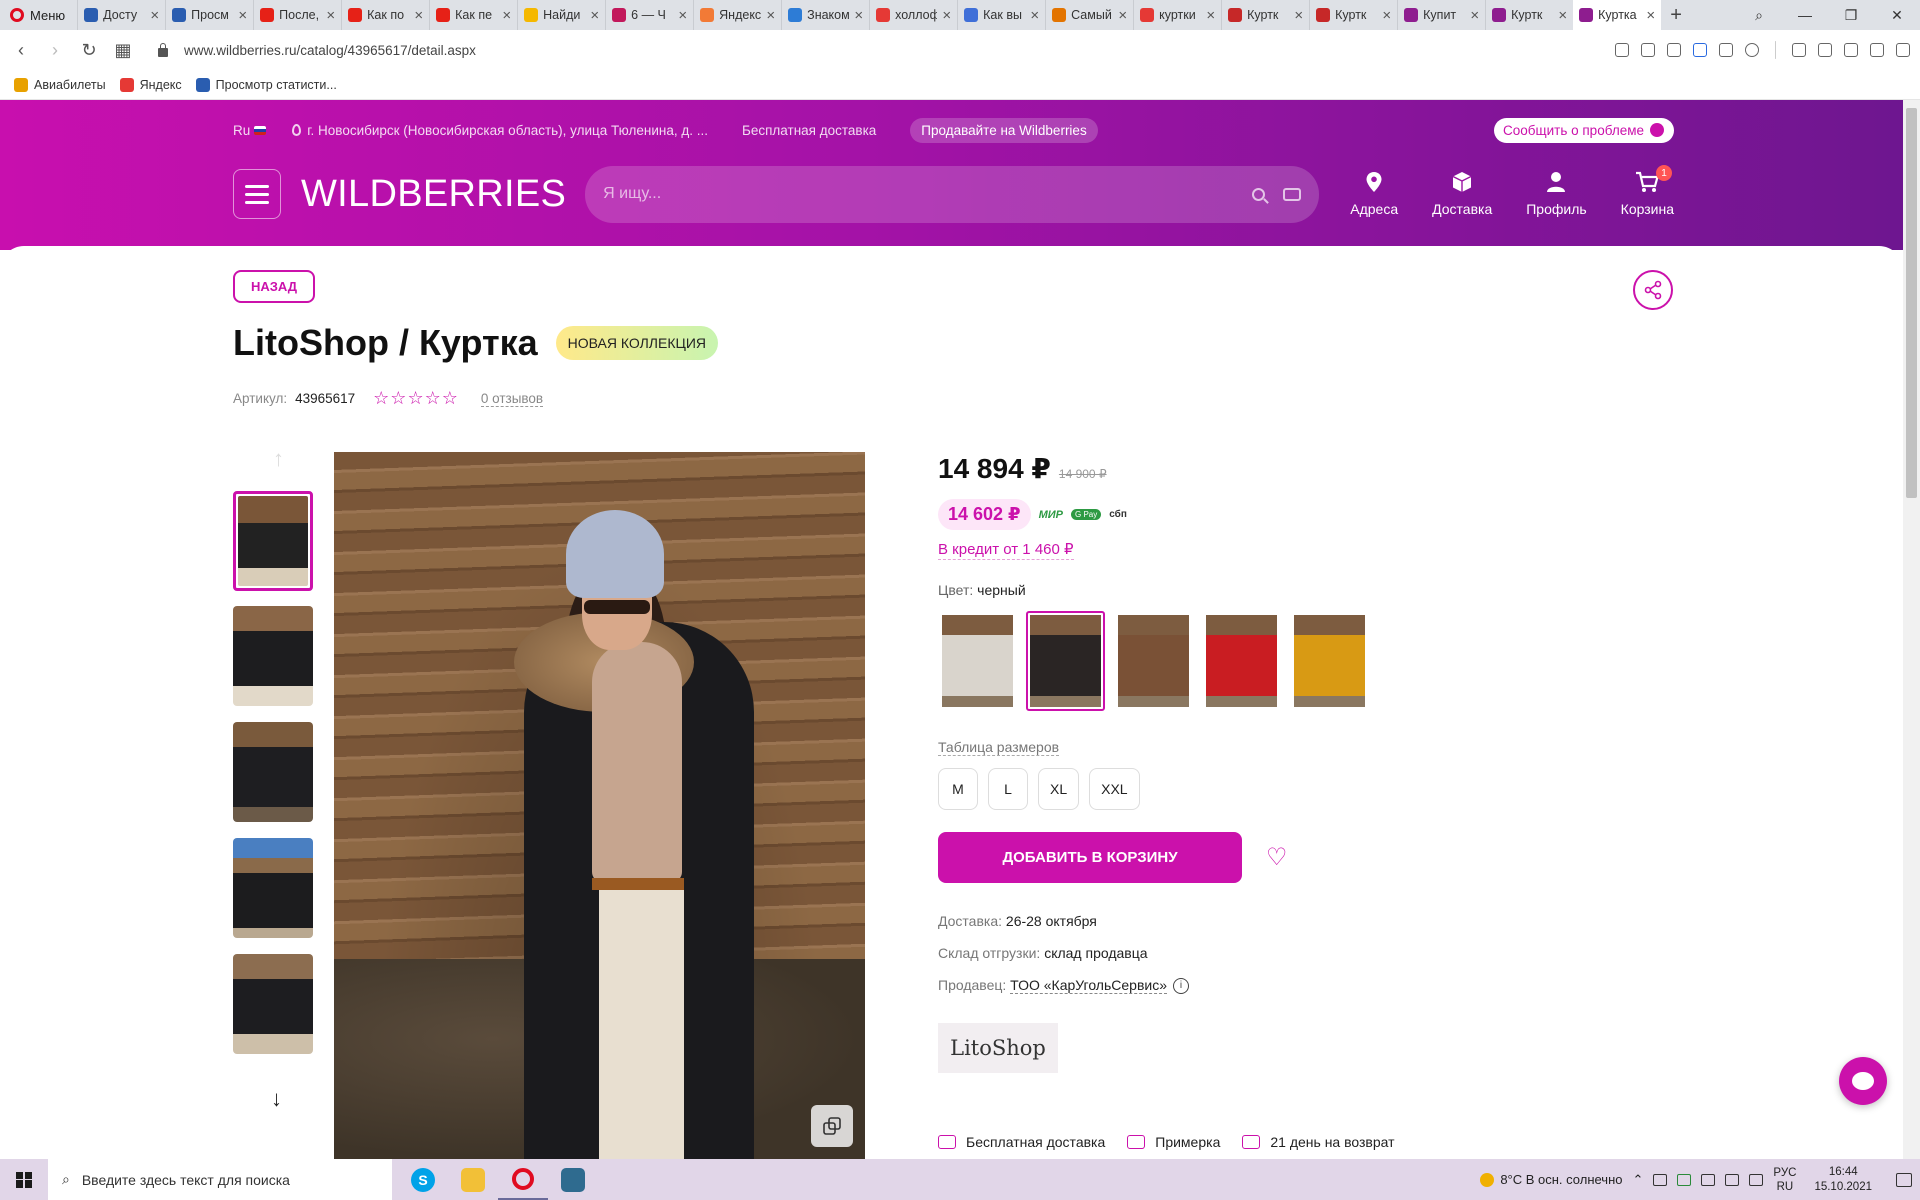 Image resolution: width=1920 pixels, height=1200 pixels. What do you see at coordinates (1551, 1179) in the screenshot?
I see `weather-widget: 8°C В осн. солнечно` at bounding box center [1551, 1179].